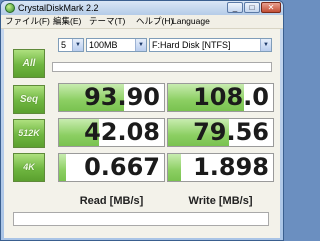  I want to click on run-4k-button: 4K, so click(29, 167).